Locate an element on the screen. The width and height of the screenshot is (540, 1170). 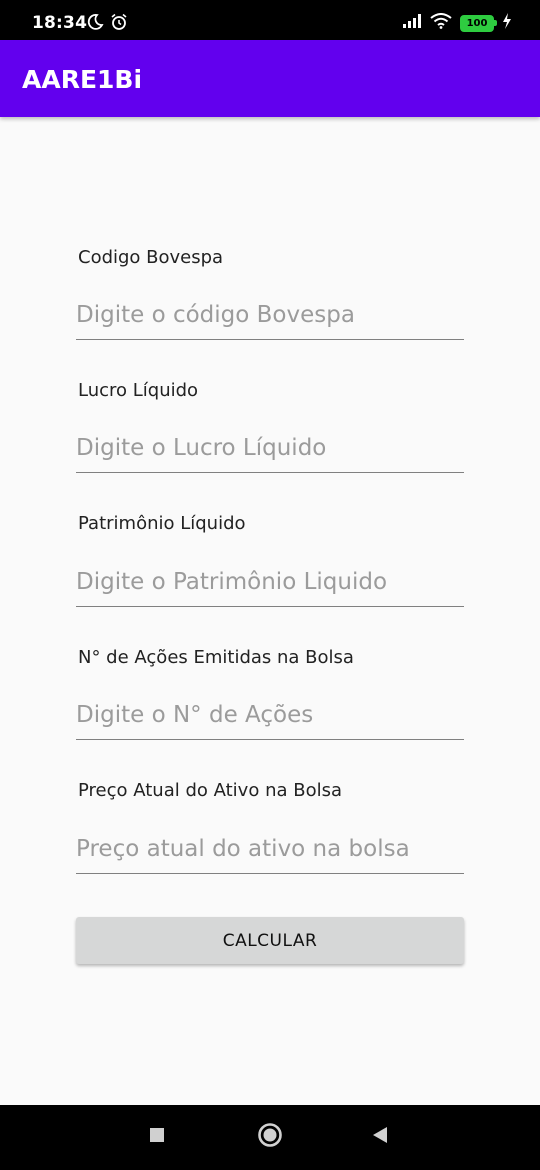
recents-button is located at coordinates (157, 1137).